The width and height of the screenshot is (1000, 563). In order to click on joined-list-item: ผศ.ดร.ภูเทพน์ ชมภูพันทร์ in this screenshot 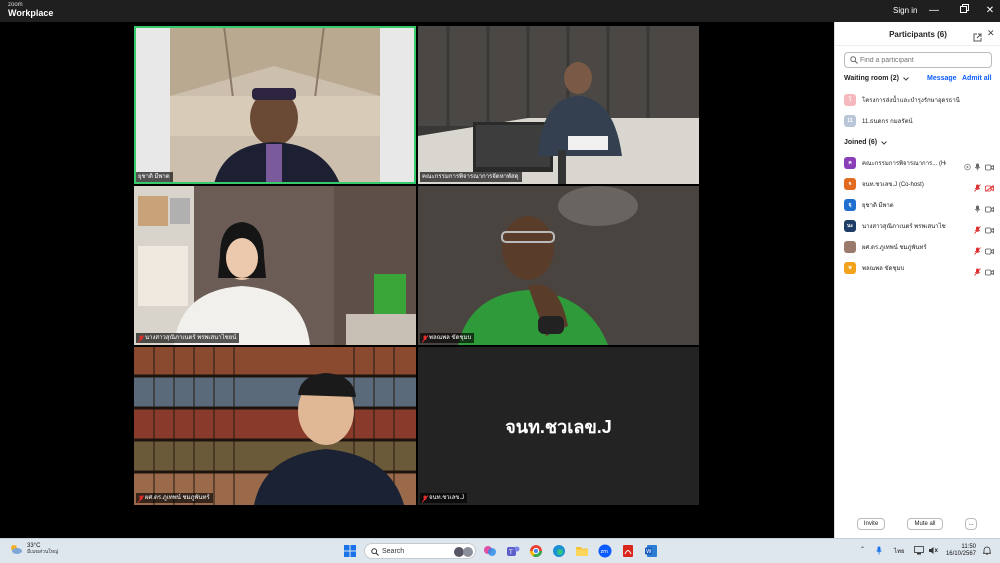, I will do `click(919, 247)`.